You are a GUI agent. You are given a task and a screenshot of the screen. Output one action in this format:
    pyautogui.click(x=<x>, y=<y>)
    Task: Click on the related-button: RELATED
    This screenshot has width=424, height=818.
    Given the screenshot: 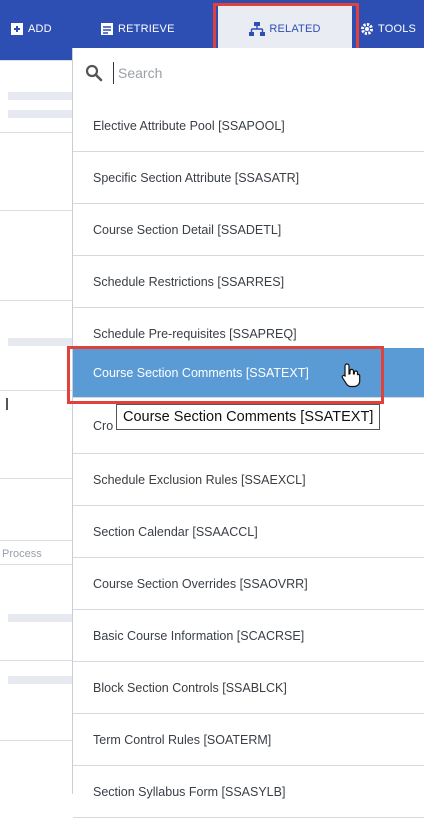 What is the action you would take?
    pyautogui.click(x=285, y=29)
    